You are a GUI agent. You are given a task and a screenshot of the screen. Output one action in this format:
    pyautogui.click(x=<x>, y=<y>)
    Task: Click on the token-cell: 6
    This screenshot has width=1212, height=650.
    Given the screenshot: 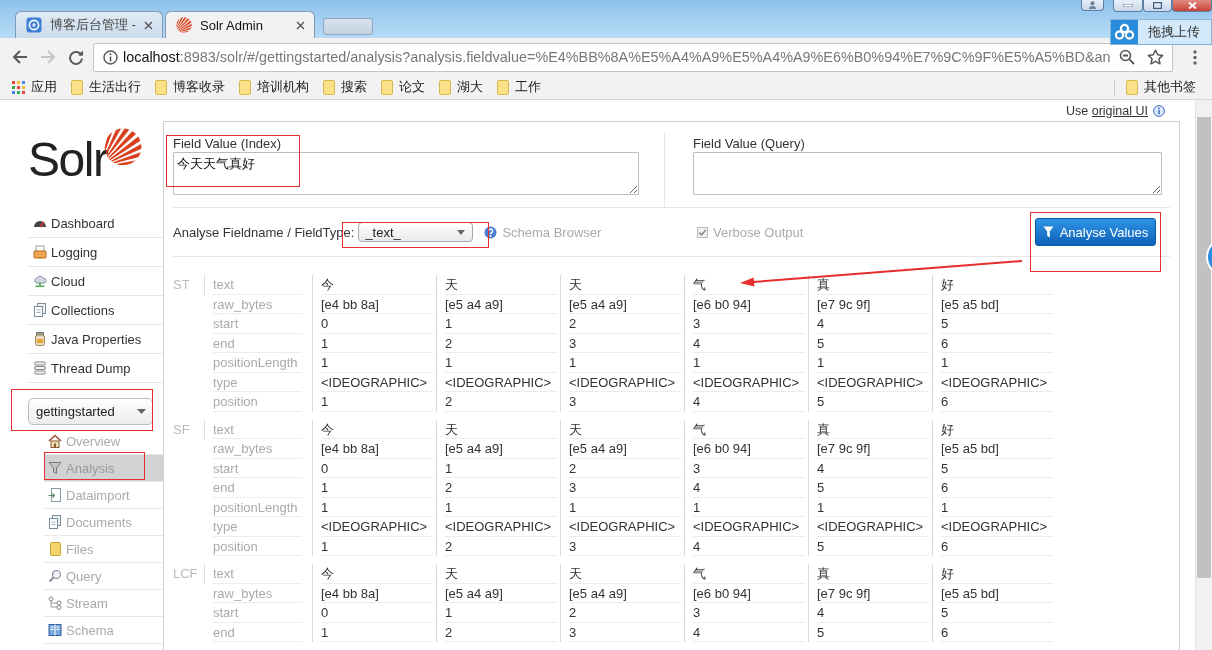 What is the action you would take?
    pyautogui.click(x=997, y=488)
    